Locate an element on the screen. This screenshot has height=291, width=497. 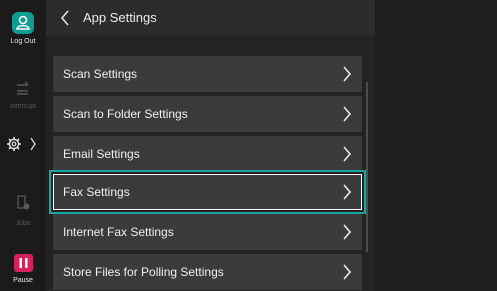
pause-label: Pause is located at coordinates (23, 280).